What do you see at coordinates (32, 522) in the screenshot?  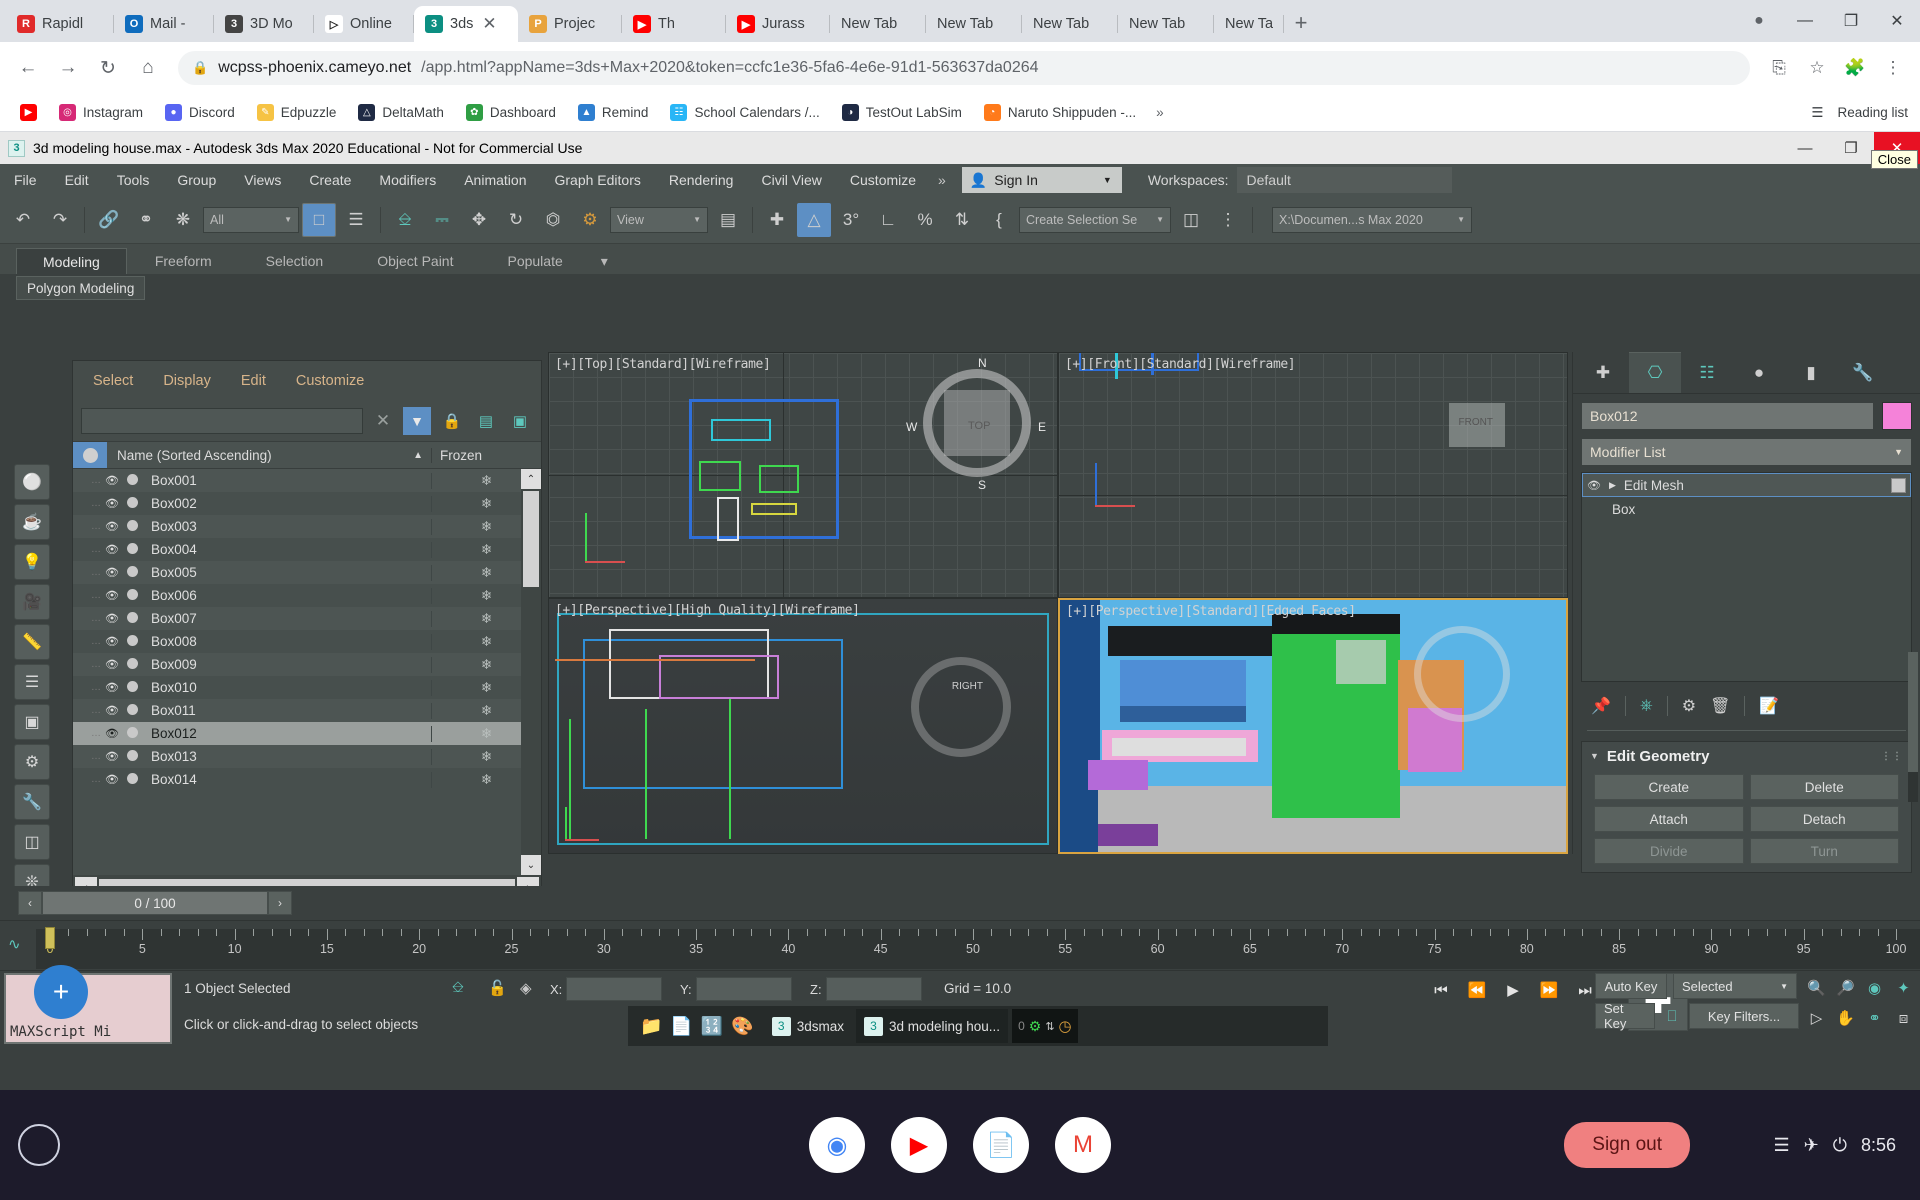 I see `rail-render-setup-icon: ☕` at bounding box center [32, 522].